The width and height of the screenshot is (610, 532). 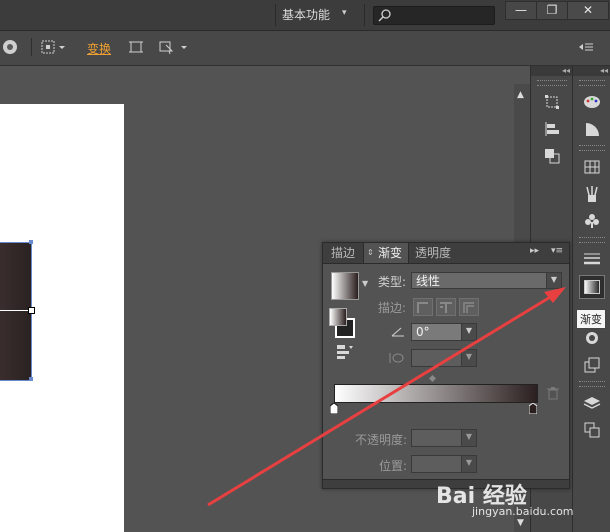 I want to click on baidu-watermark-url: jingyan.baidu.com, so click(x=523, y=511).